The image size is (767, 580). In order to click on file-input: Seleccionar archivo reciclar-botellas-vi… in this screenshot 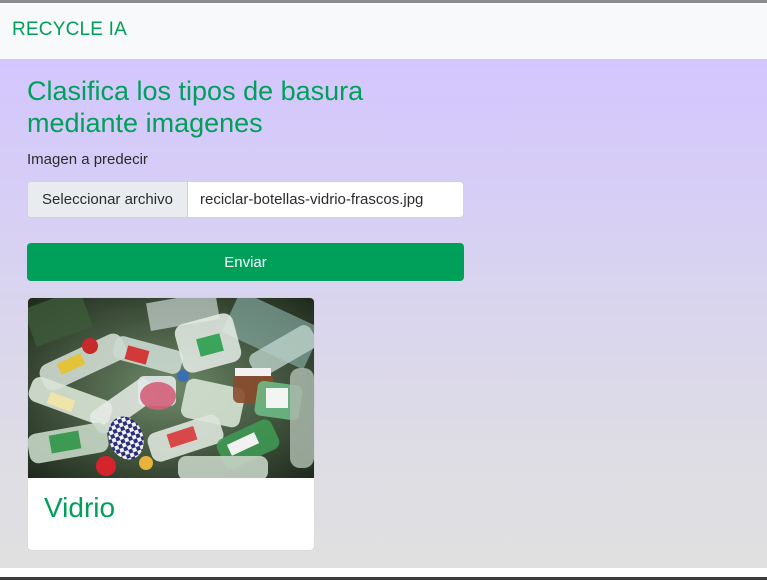, I will do `click(245, 199)`.